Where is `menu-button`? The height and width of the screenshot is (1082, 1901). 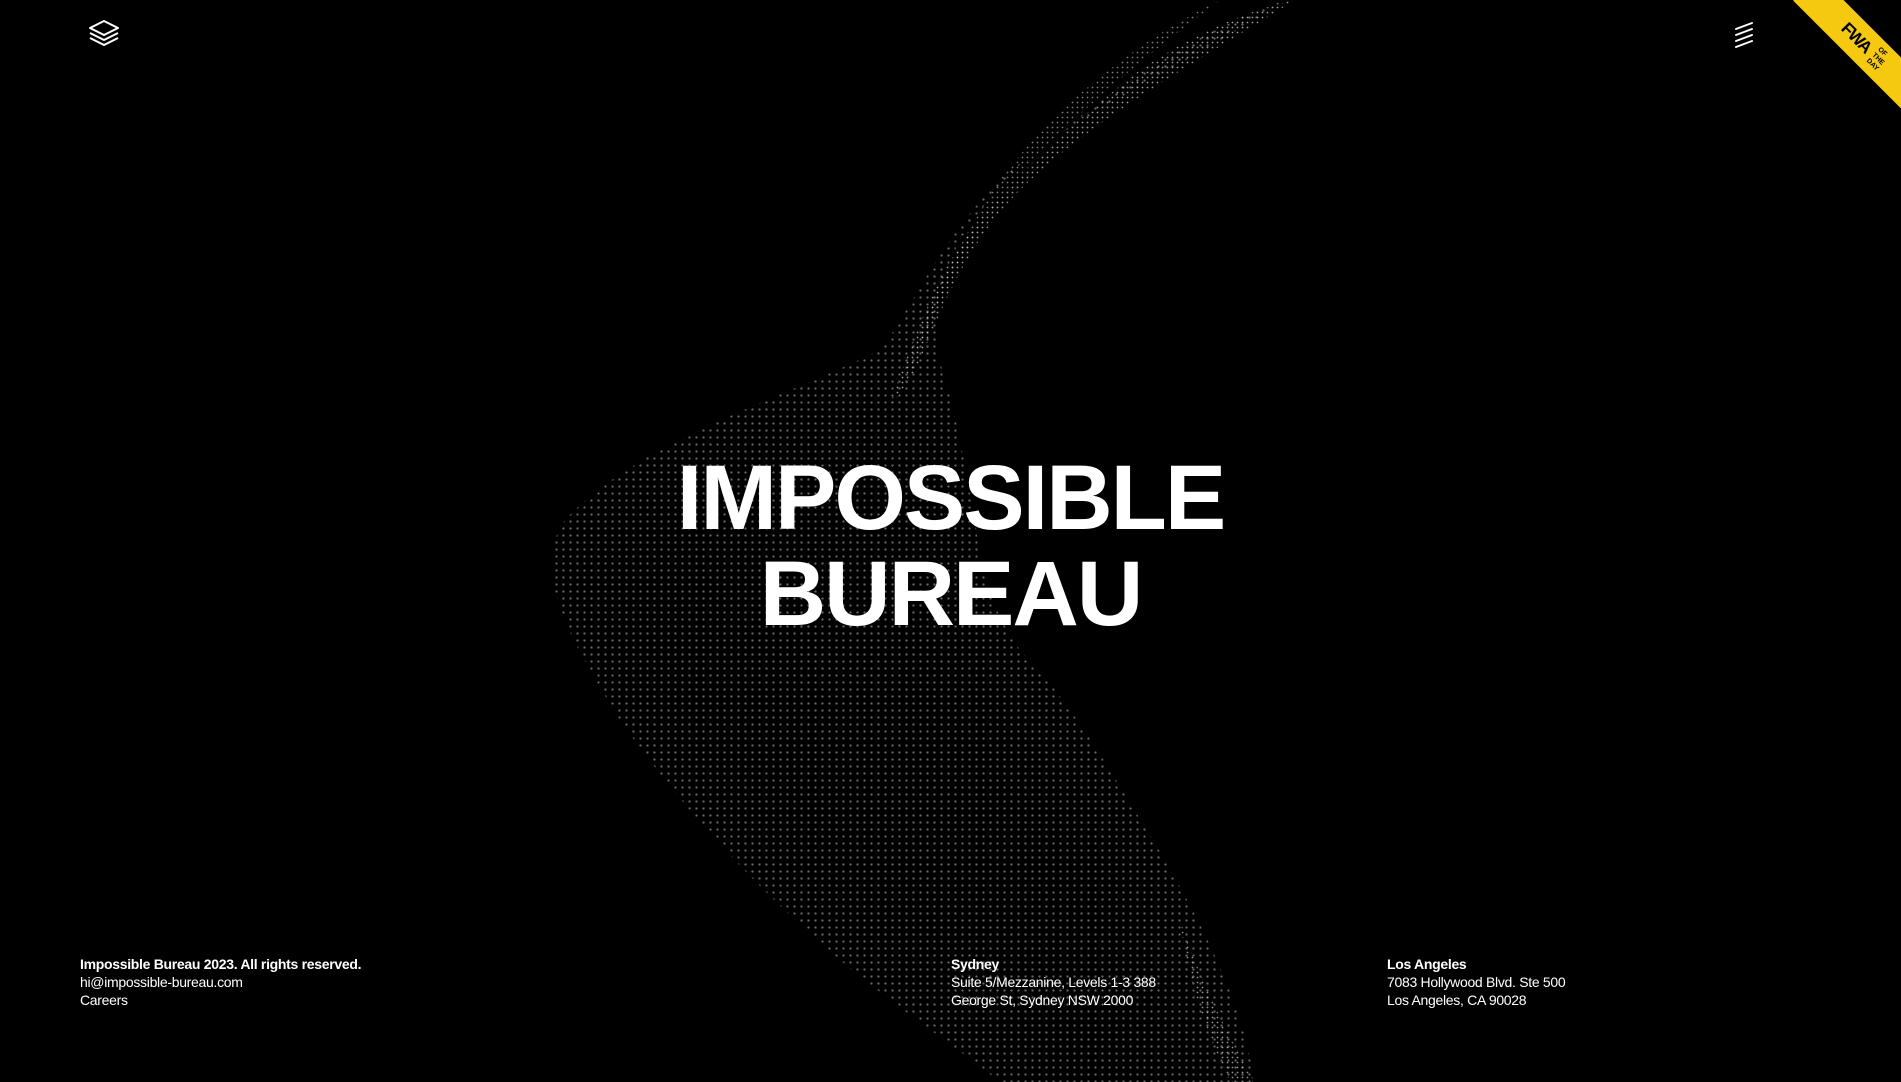 menu-button is located at coordinates (1744, 34).